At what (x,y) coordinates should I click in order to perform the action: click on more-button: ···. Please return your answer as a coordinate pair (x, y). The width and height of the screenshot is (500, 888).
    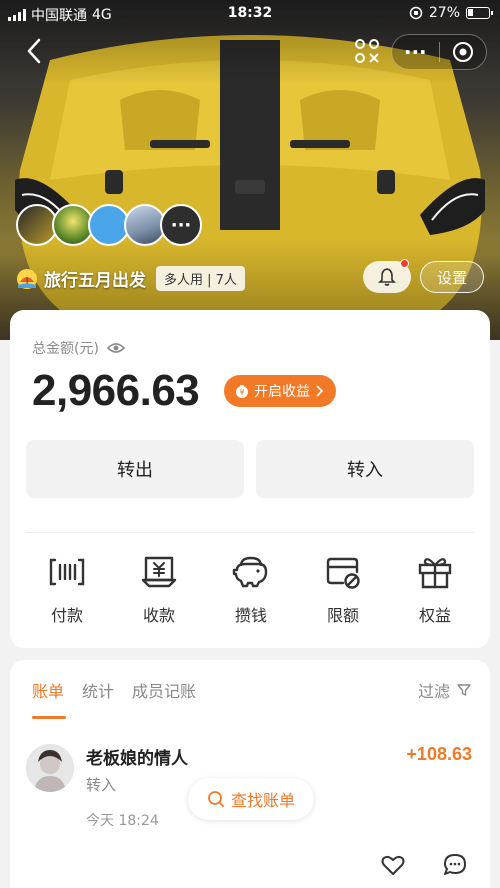
    Looking at the image, I should click on (415, 52).